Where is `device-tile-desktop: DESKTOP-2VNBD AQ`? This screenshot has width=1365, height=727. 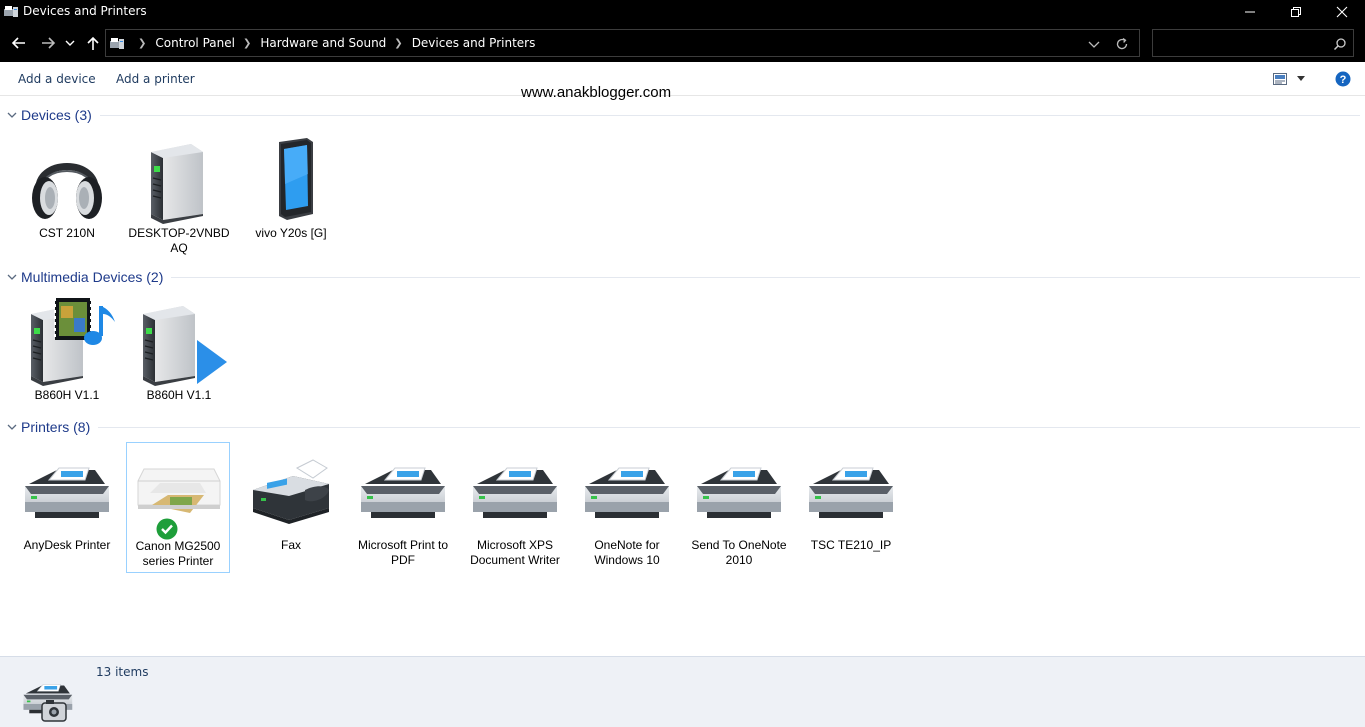
device-tile-desktop: DESKTOP-2VNBD AQ is located at coordinates (179, 195).